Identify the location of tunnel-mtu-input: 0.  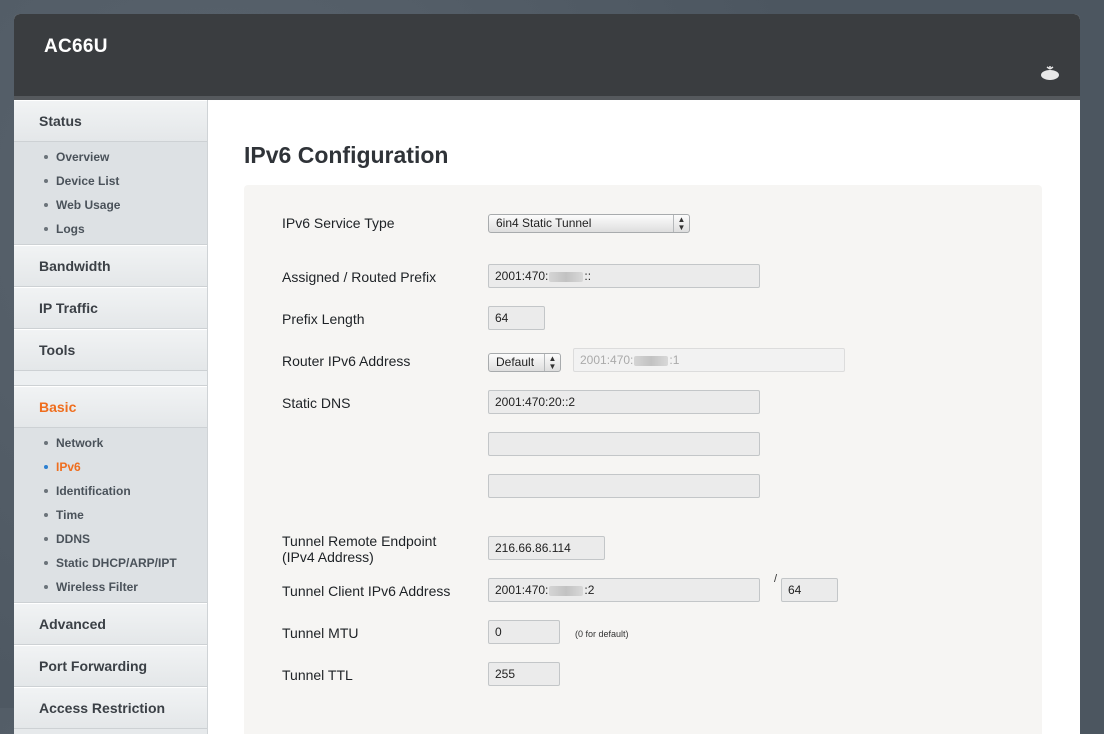
(524, 632).